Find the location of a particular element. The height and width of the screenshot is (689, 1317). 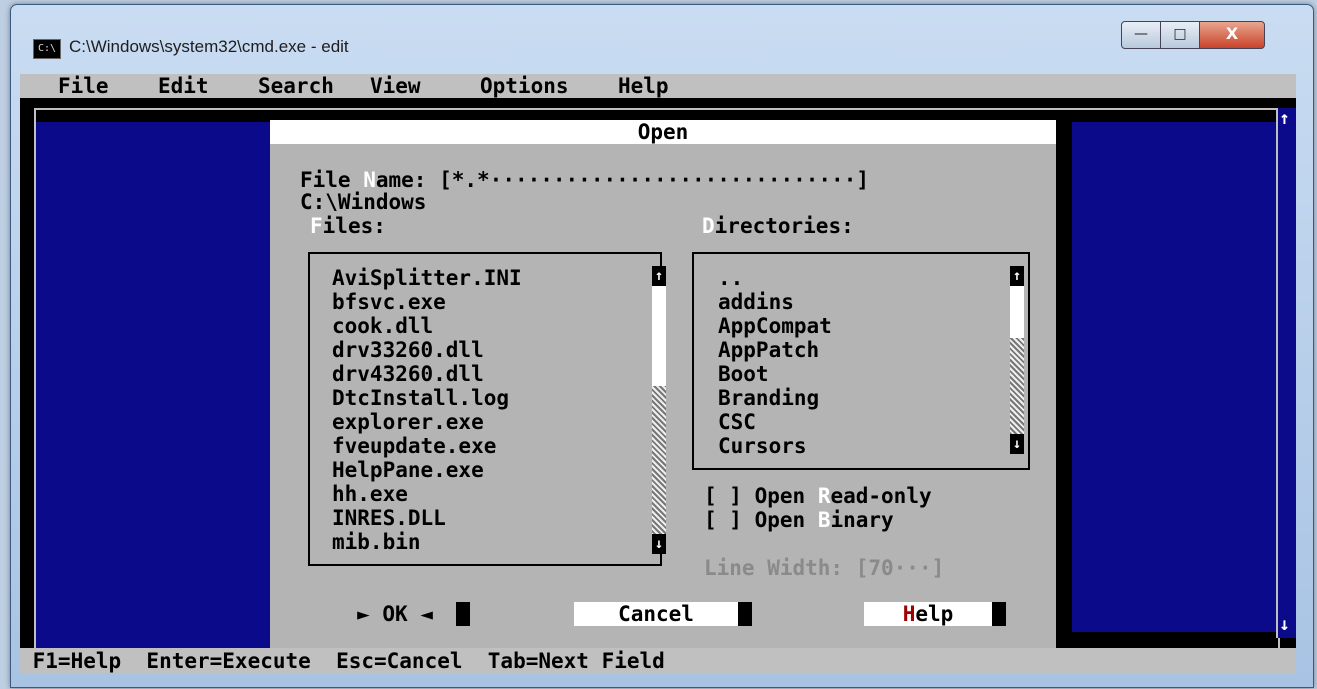

binary-hotkey: B is located at coordinates (824, 520).